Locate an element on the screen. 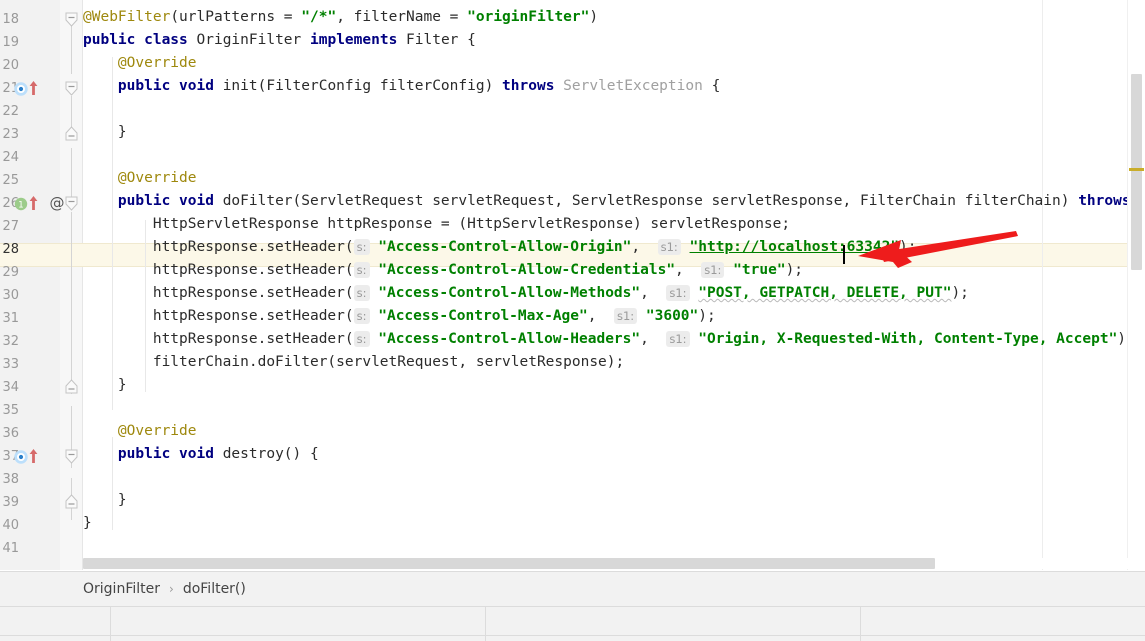 The image size is (1145, 641). code-token: "originFilter" is located at coordinates (528, 17).